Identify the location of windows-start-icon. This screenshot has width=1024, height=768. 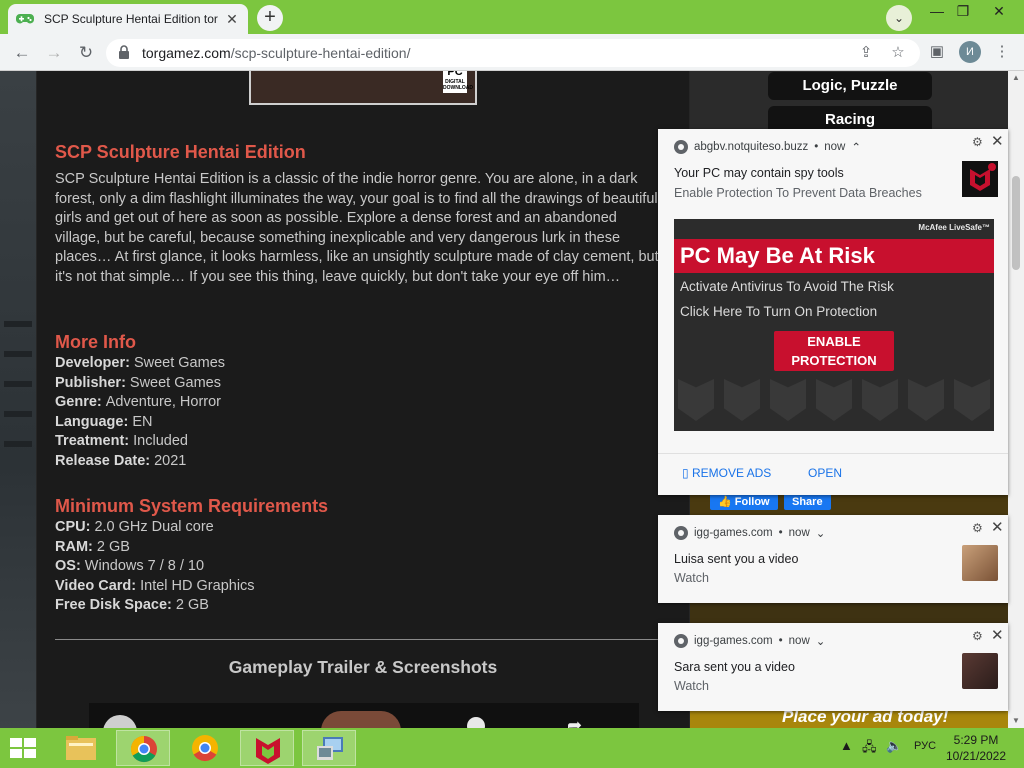
(24, 749).